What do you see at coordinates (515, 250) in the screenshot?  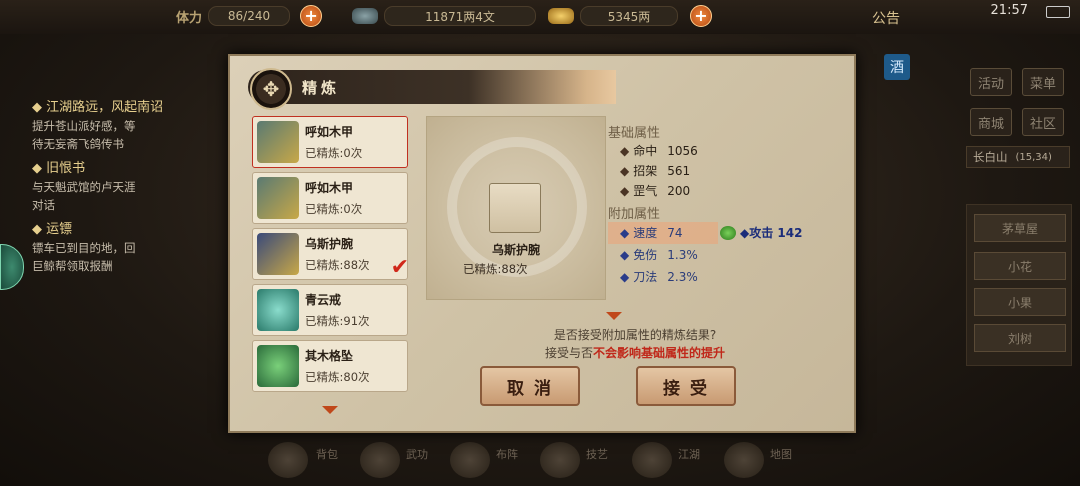 I see `preview-name: 乌斯护腕` at bounding box center [515, 250].